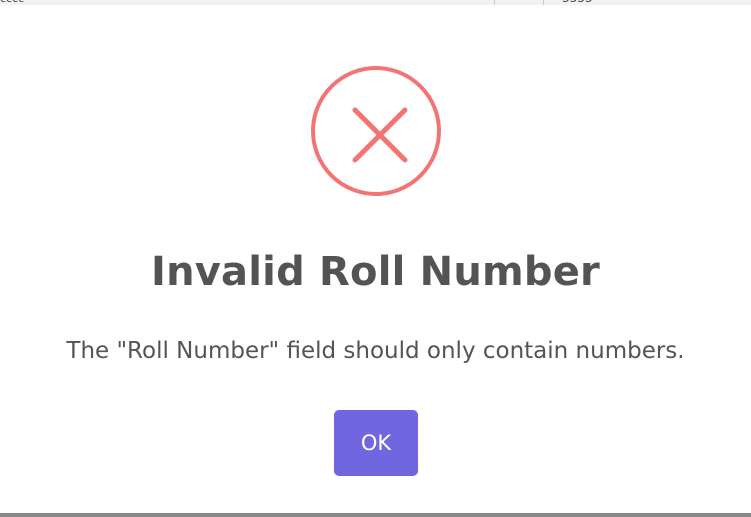 The width and height of the screenshot is (751, 517). I want to click on error-x-icon, so click(376, 131).